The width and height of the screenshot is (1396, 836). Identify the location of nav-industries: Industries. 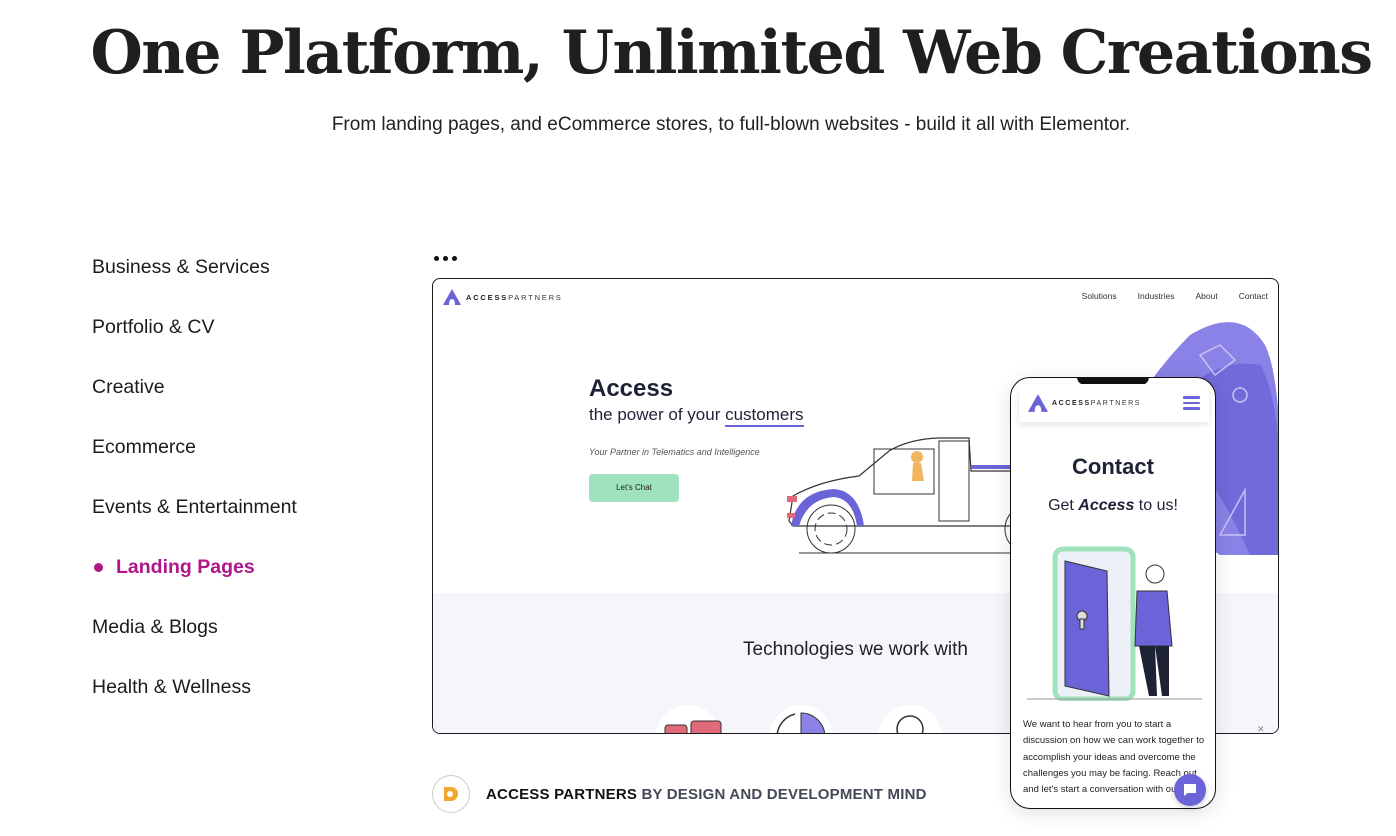
(1156, 296).